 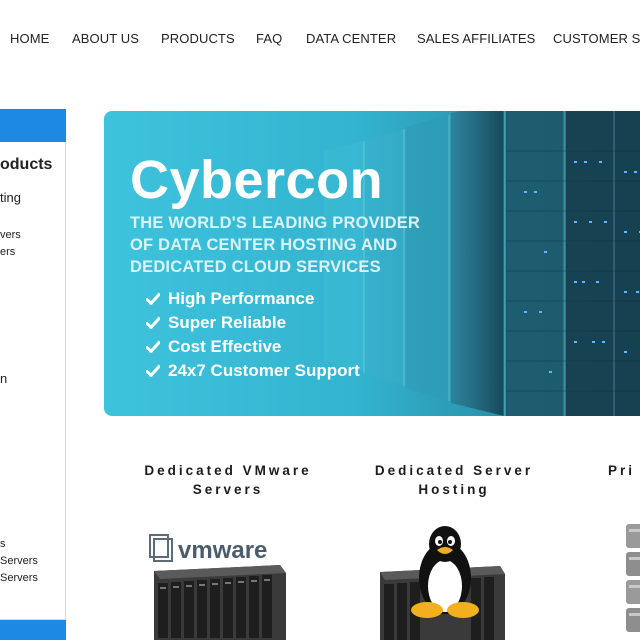 I want to click on feature-item: Cost Effective, so click(x=253, y=347).